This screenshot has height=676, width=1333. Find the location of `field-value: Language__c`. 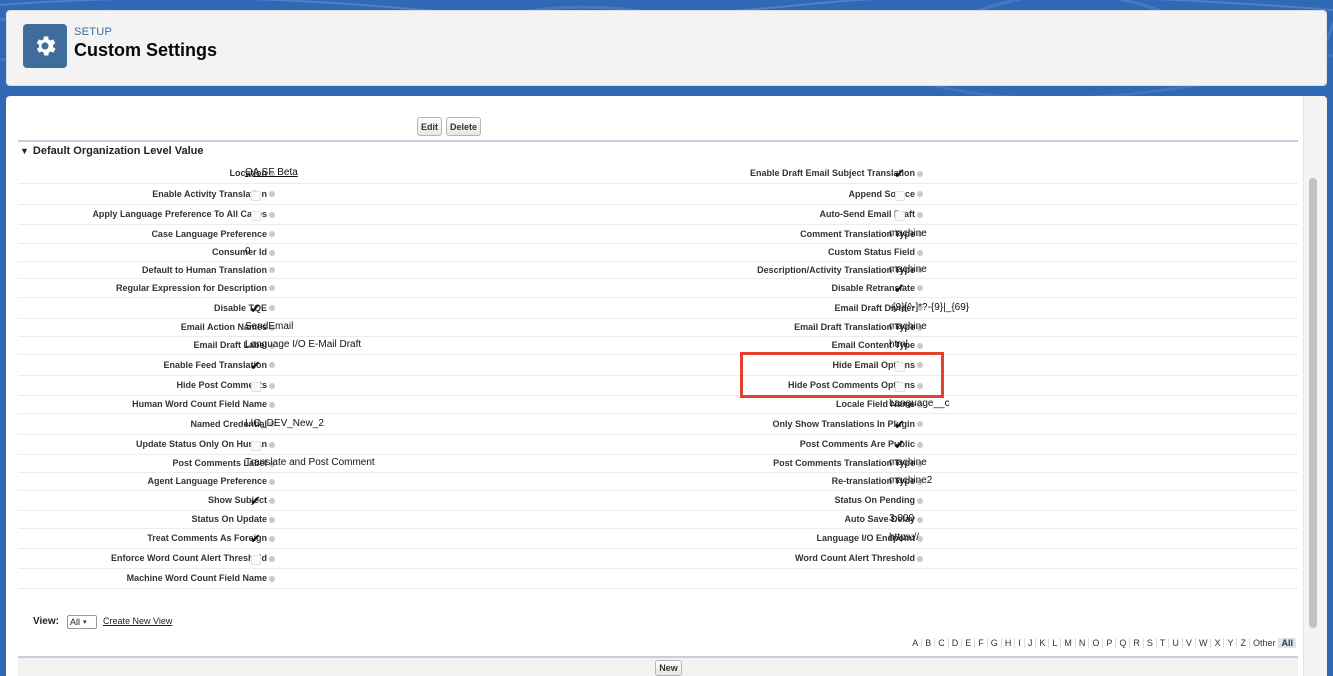

field-value: Language__c is located at coordinates (919, 403).